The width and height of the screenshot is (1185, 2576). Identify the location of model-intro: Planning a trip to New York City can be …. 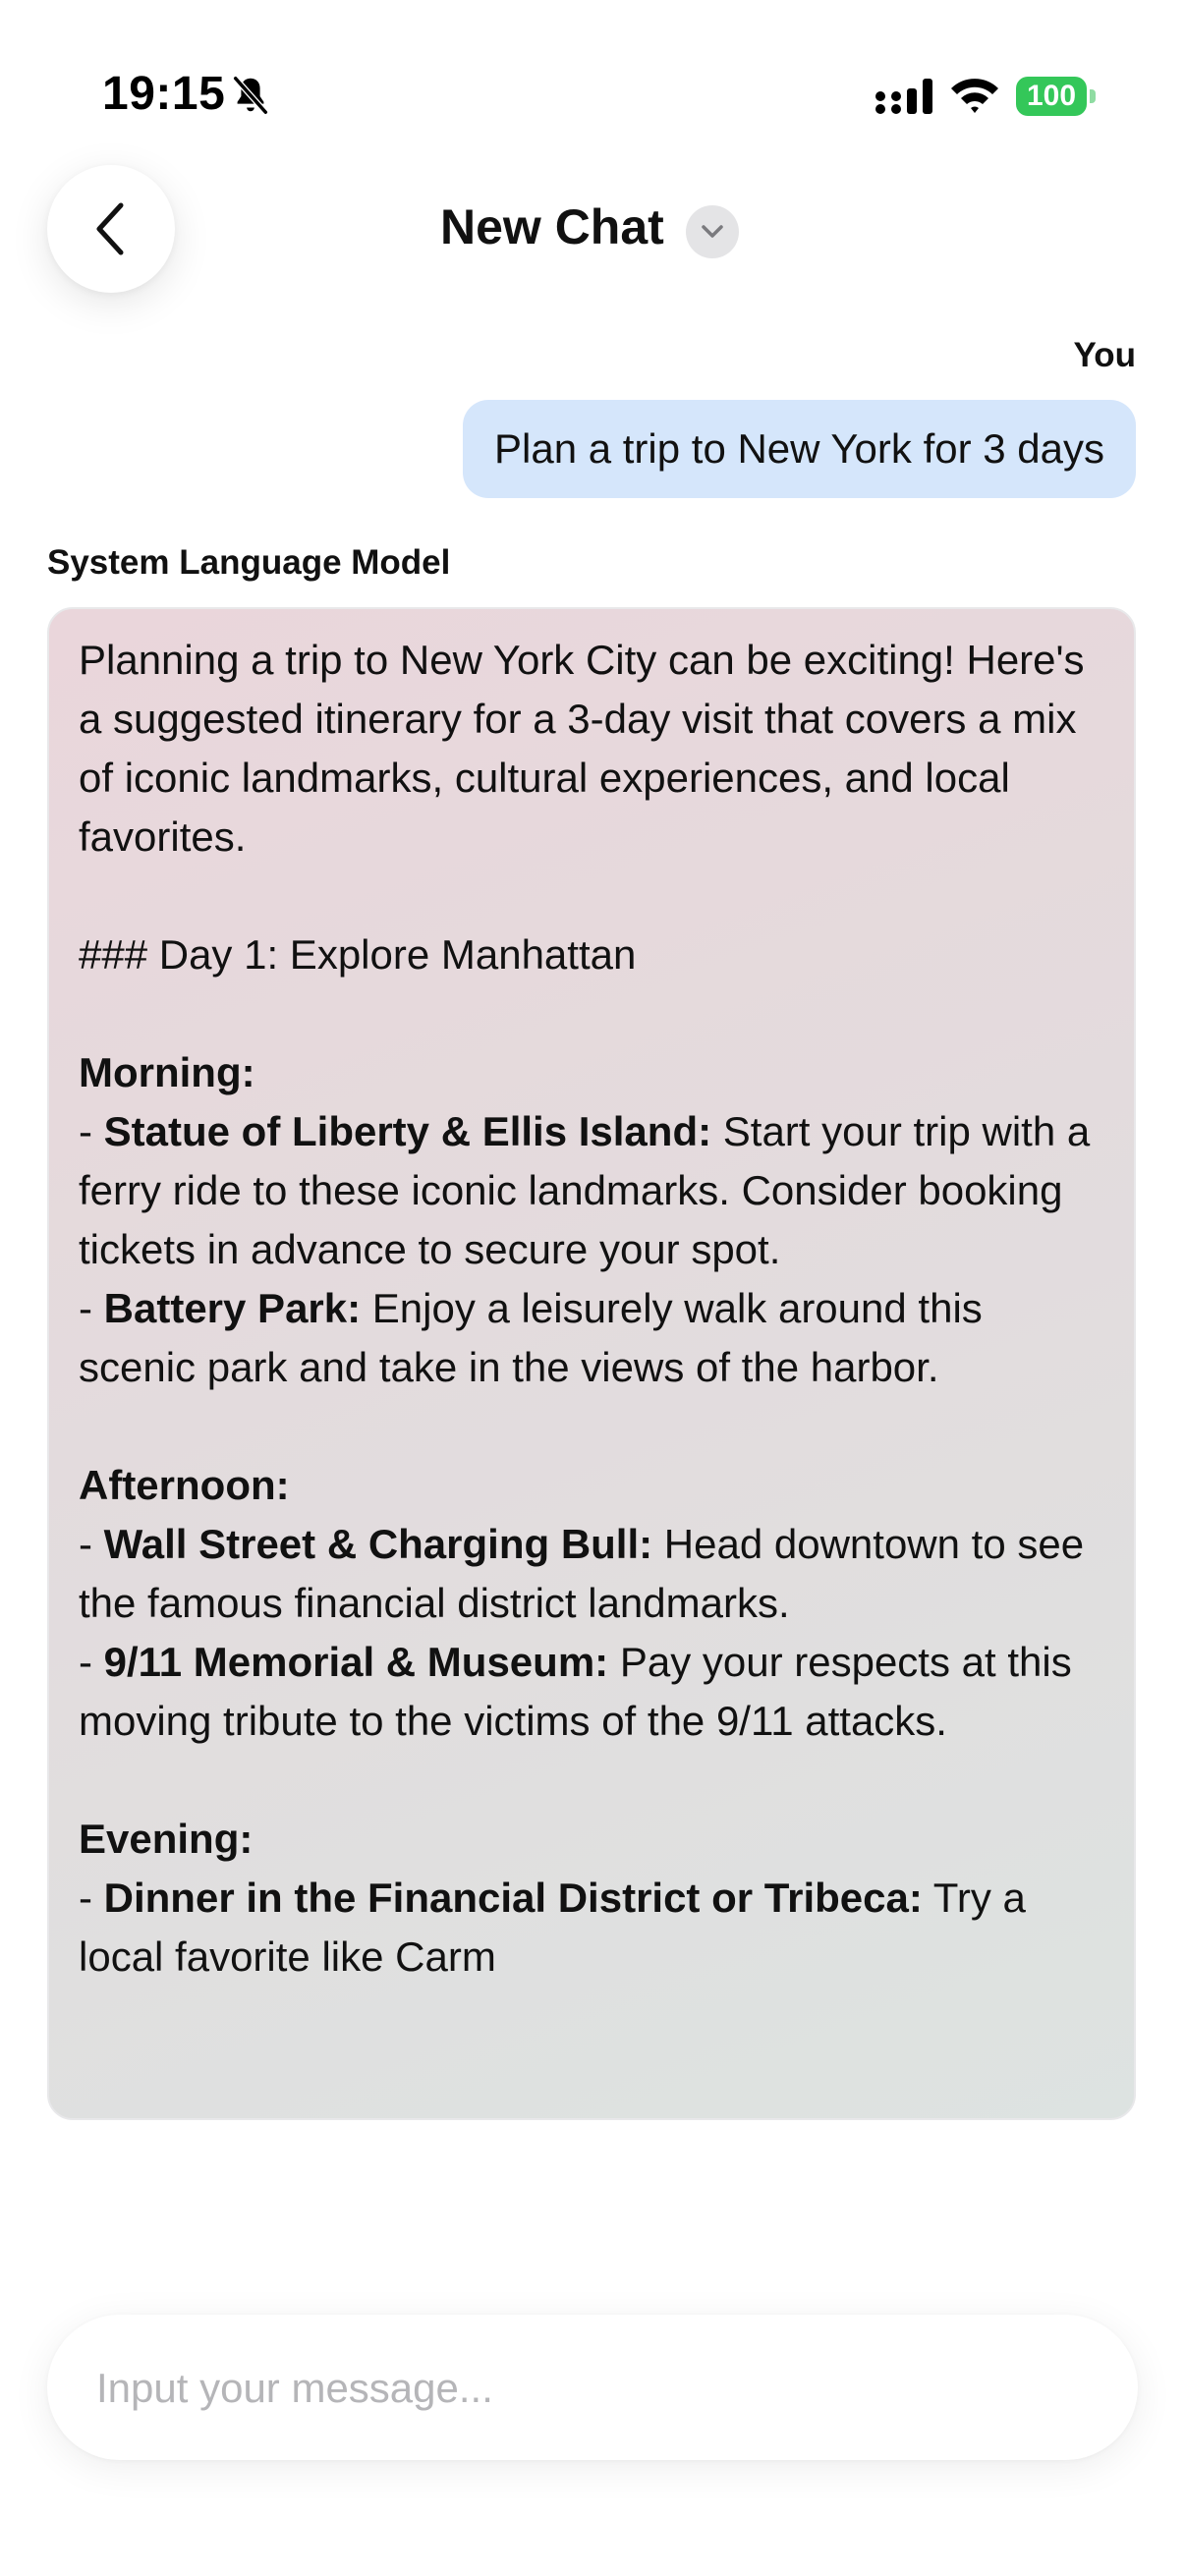
(582, 748).